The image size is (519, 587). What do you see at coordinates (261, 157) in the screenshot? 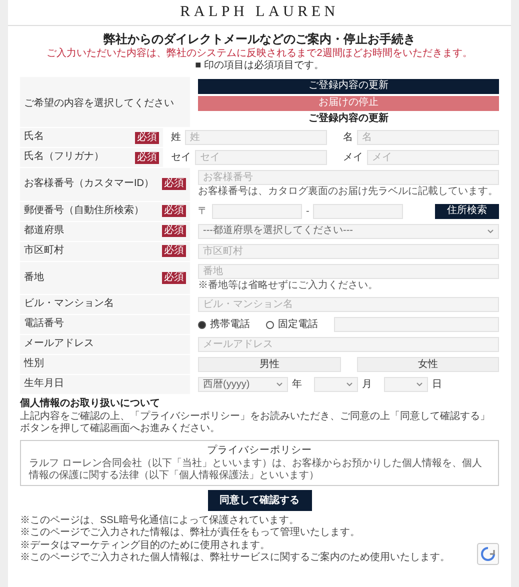
I see `input-field: セイ` at bounding box center [261, 157].